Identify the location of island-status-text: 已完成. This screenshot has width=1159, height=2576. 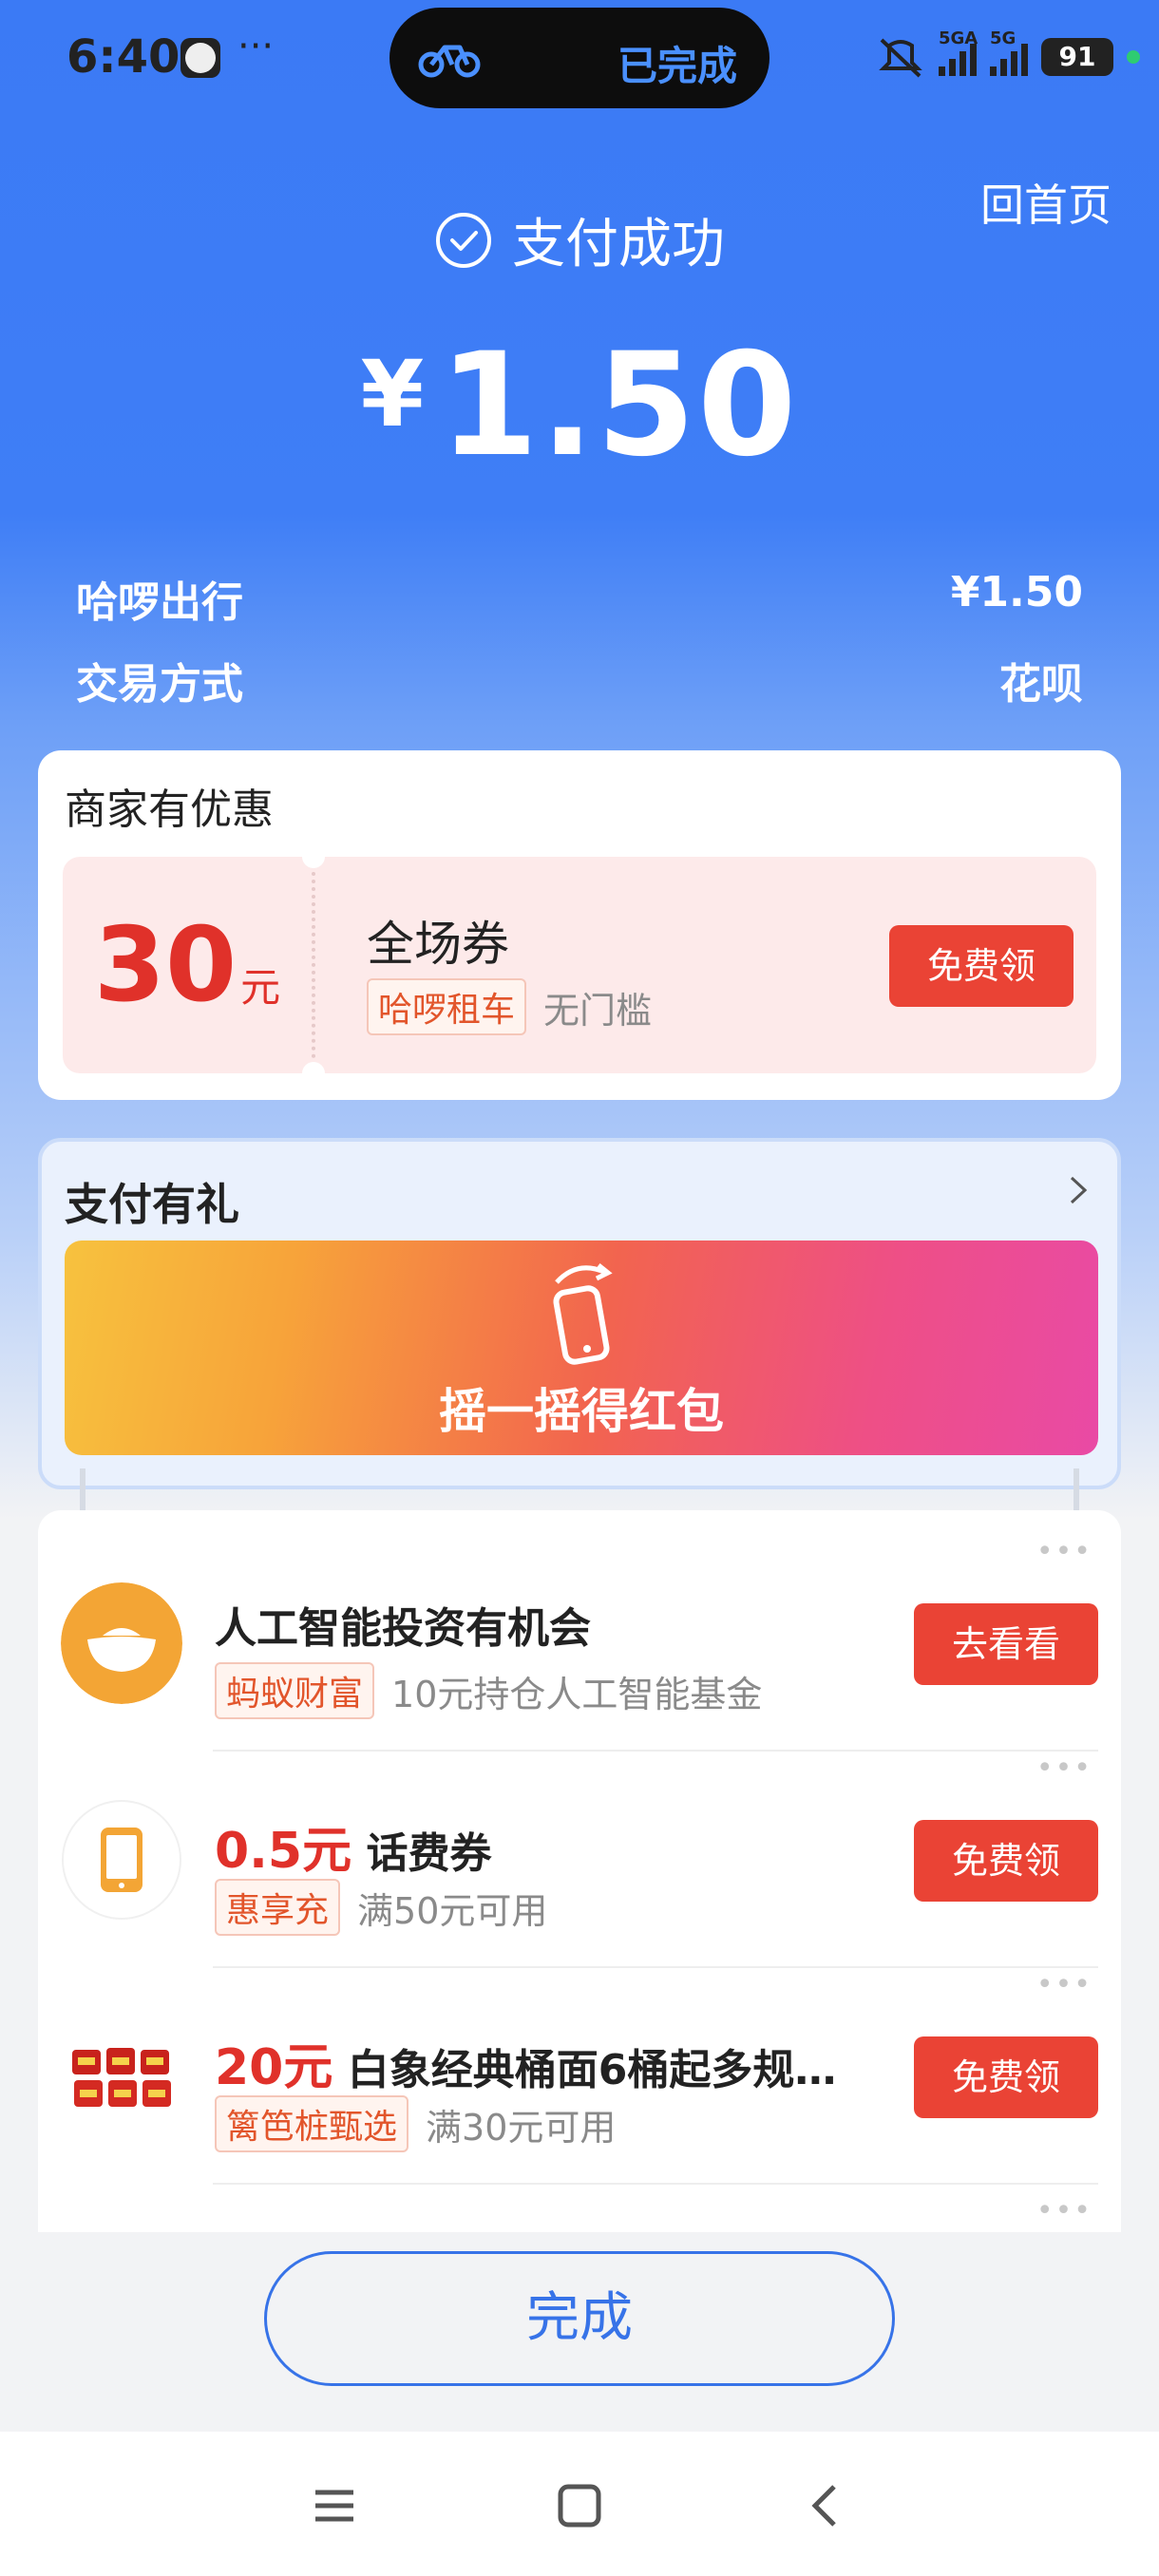
(677, 66).